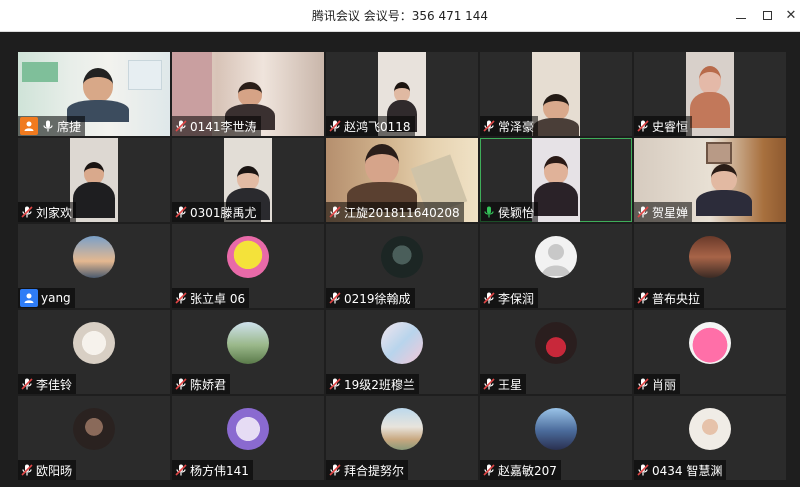 This screenshot has width=800, height=487. I want to click on participant-tile: 普布央拉, so click(710, 266).